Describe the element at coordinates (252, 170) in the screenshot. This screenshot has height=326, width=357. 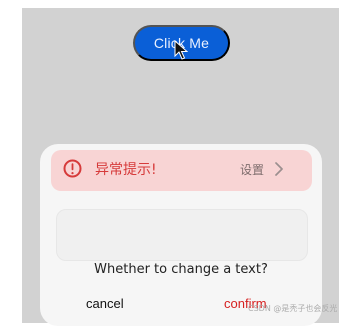
I see `settings-link: 设置` at that location.